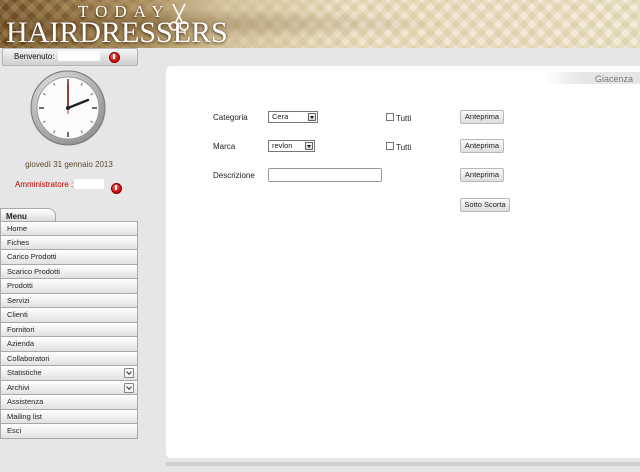 This screenshot has height=472, width=640. I want to click on descrizione-input, so click(325, 175).